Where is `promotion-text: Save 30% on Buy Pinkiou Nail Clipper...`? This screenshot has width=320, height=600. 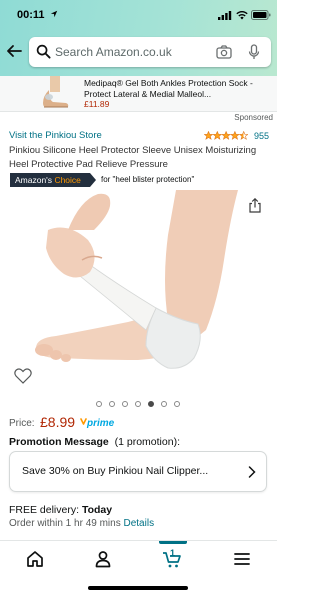
promotion-text: Save 30% on Buy Pinkiou Nail Clipper... is located at coordinates (115, 471).